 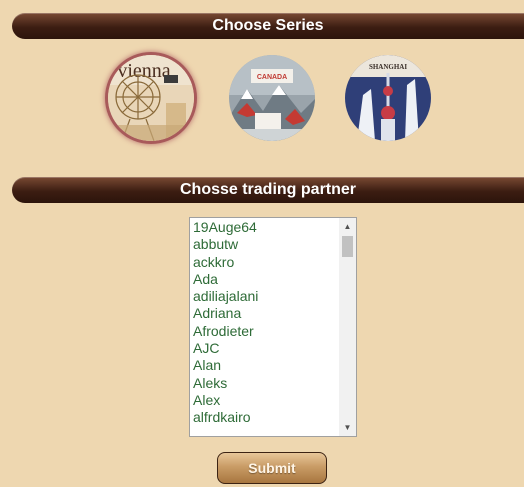 What do you see at coordinates (264, 279) in the screenshot?
I see `list-item: Ada` at bounding box center [264, 279].